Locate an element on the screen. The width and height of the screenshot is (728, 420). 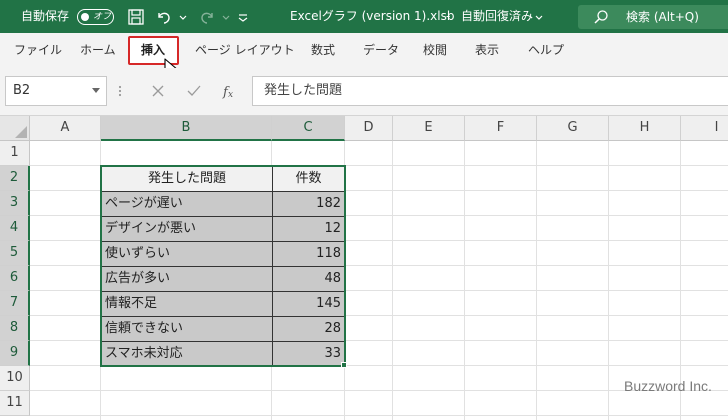
select-all-button is located at coordinates (15, 128).